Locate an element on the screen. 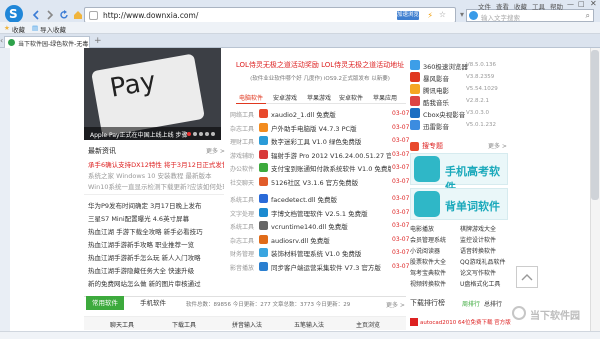 The height and width of the screenshot is (339, 600). category-download: 下载工具 is located at coordinates (184, 324).